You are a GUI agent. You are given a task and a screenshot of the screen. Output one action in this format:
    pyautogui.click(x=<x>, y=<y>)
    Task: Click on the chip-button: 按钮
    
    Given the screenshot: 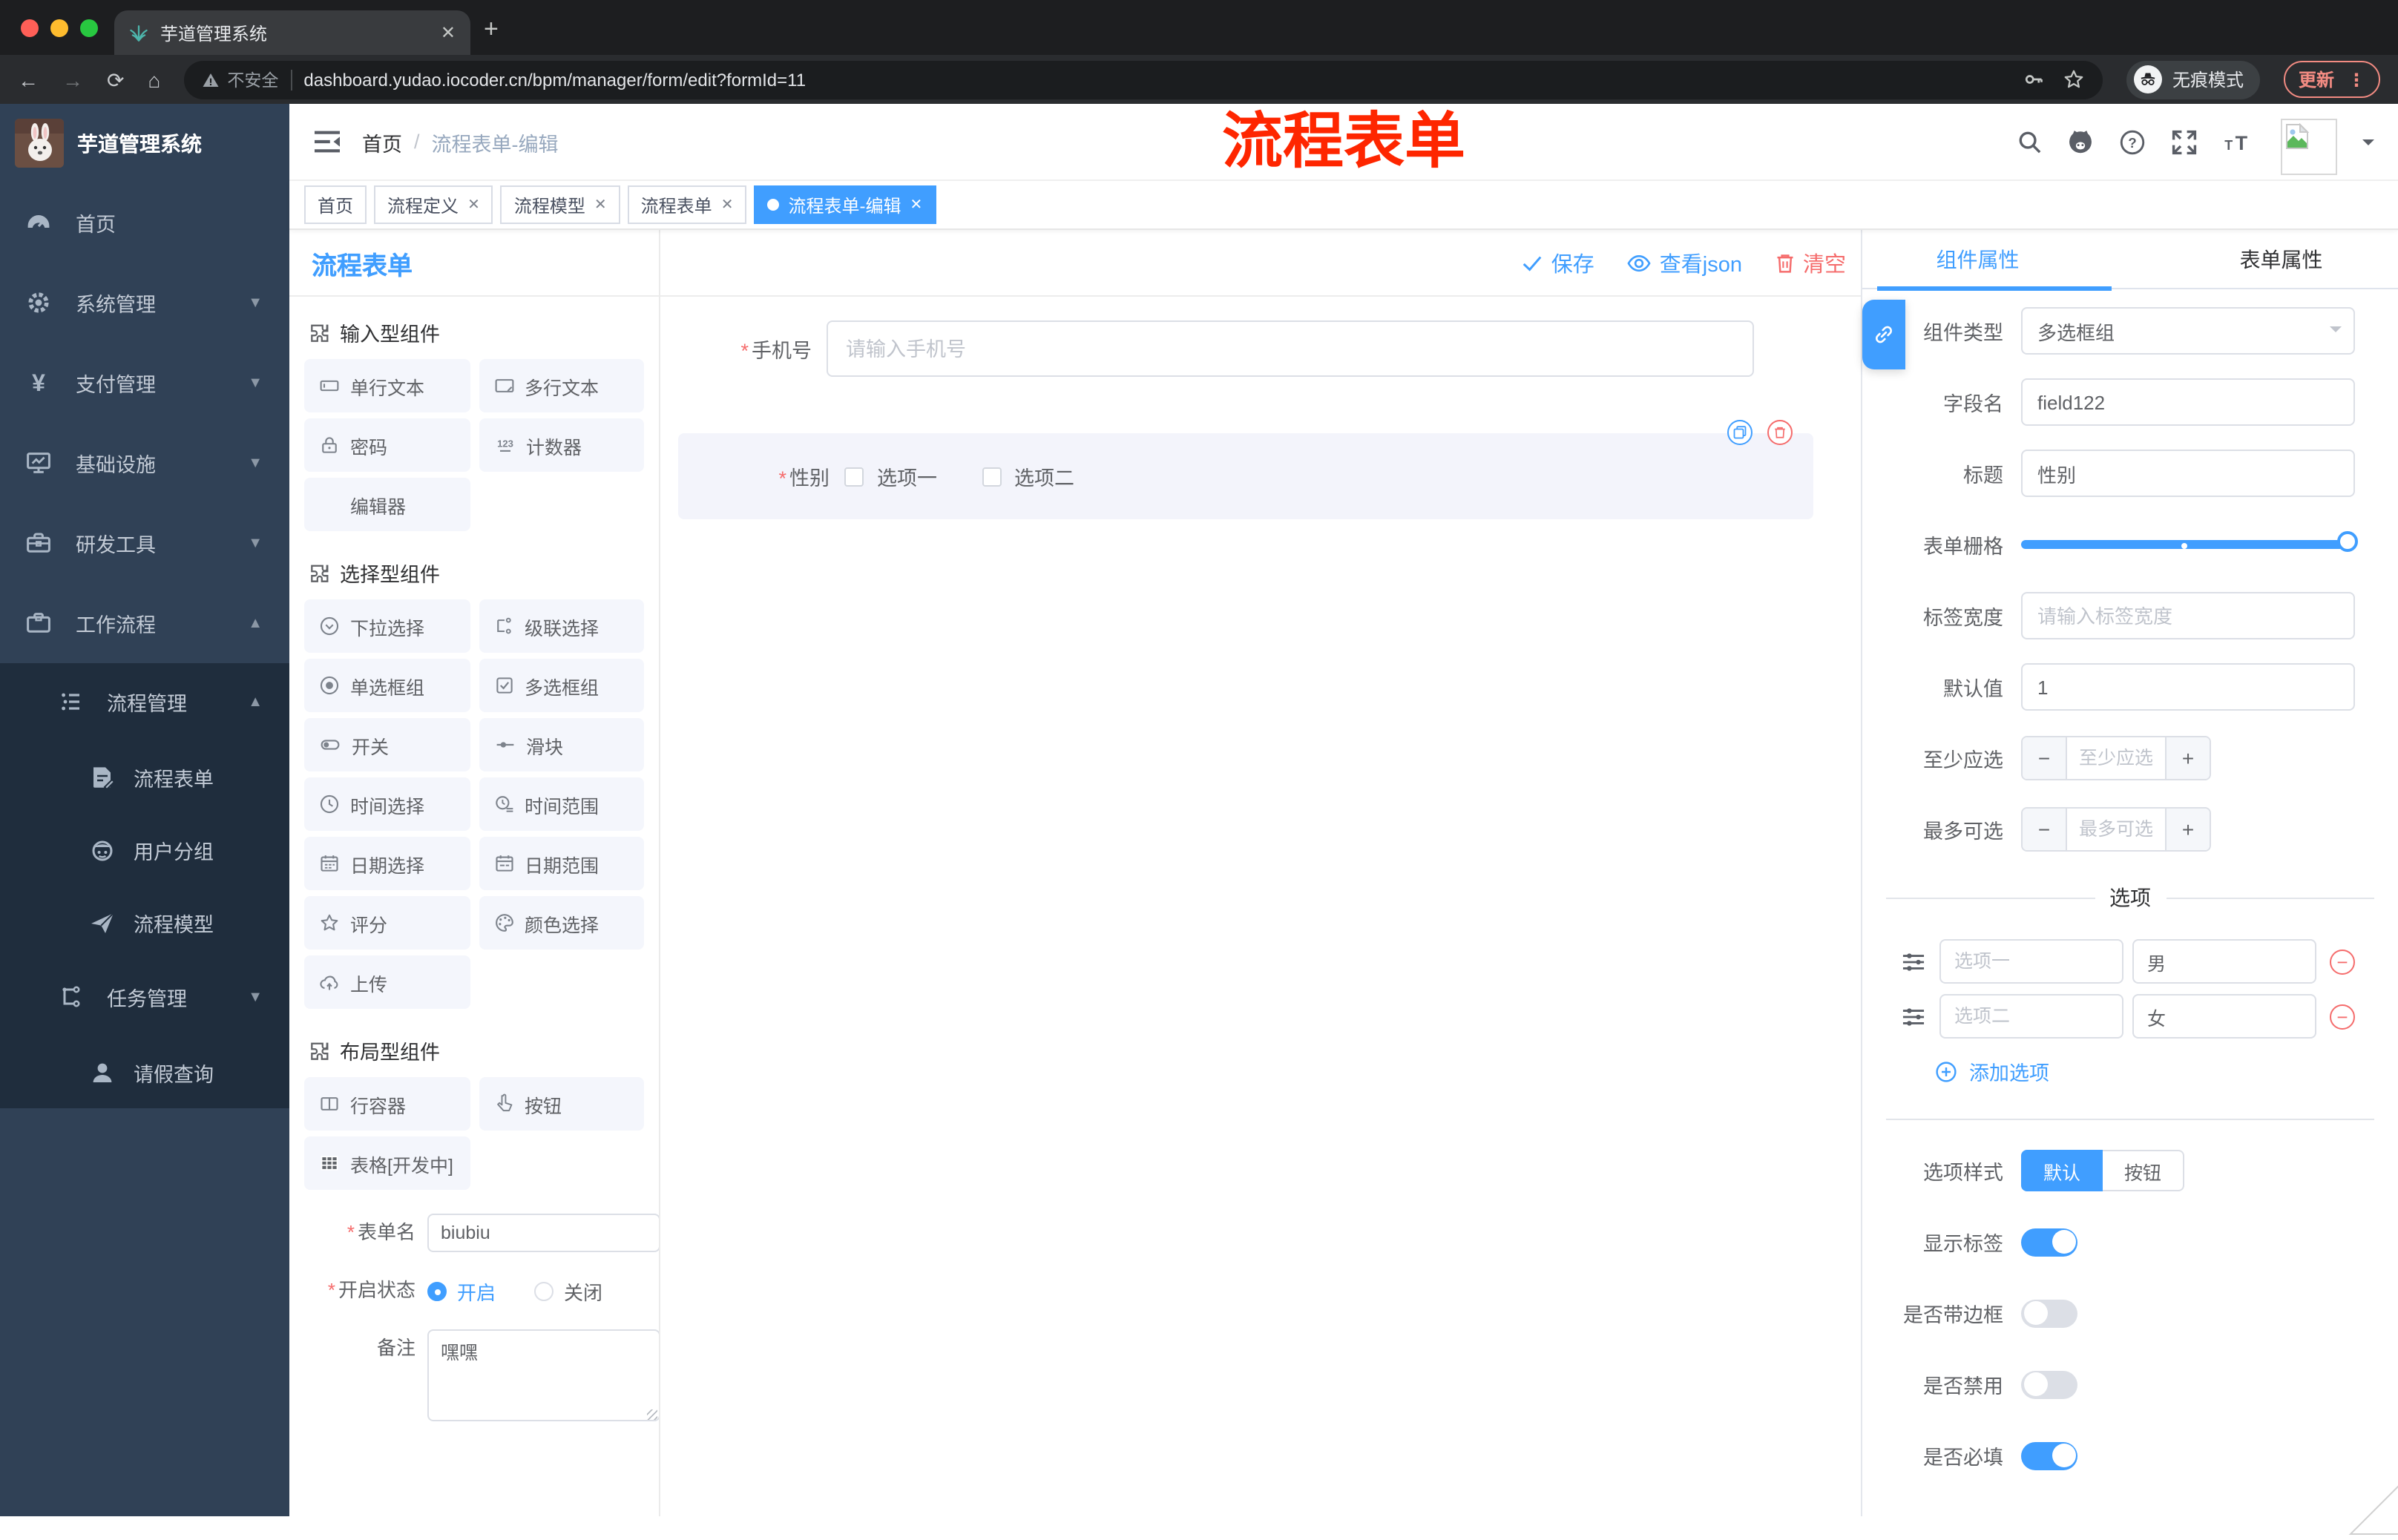 What is the action you would take?
    pyautogui.click(x=561, y=1104)
    